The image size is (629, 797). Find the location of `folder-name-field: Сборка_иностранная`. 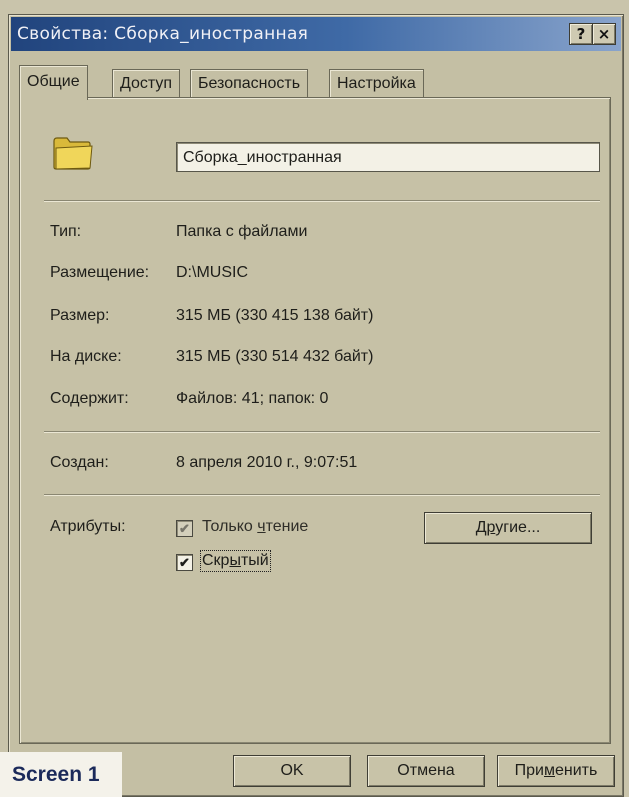

folder-name-field: Сборка_иностранная is located at coordinates (388, 157).